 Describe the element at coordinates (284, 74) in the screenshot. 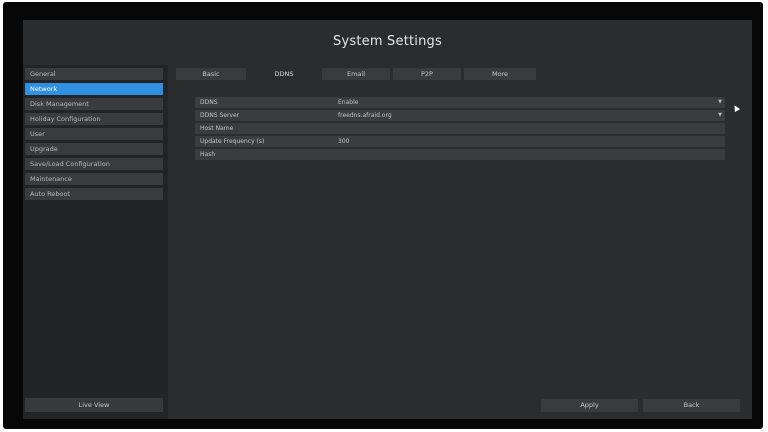

I see `tab-ddns: DDNS` at that location.